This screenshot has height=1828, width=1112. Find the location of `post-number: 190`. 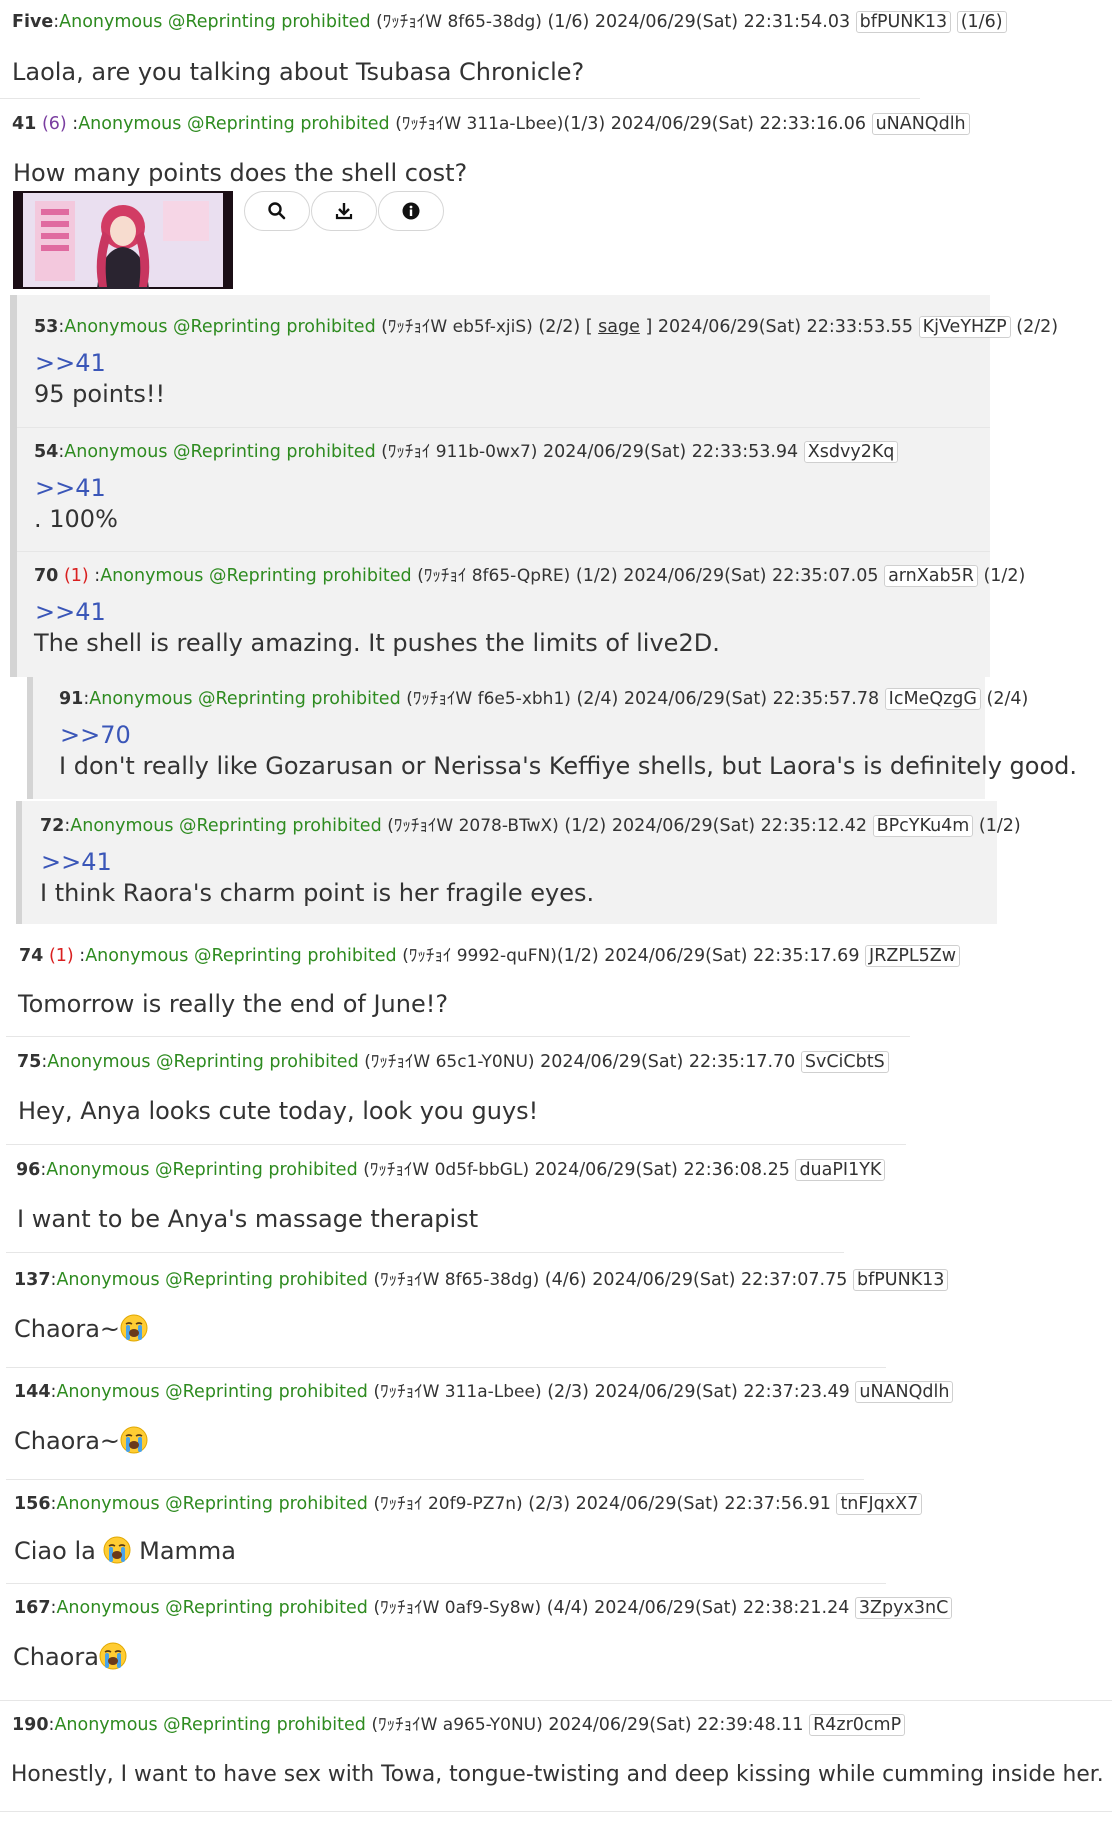

post-number: 190 is located at coordinates (30, 1725).